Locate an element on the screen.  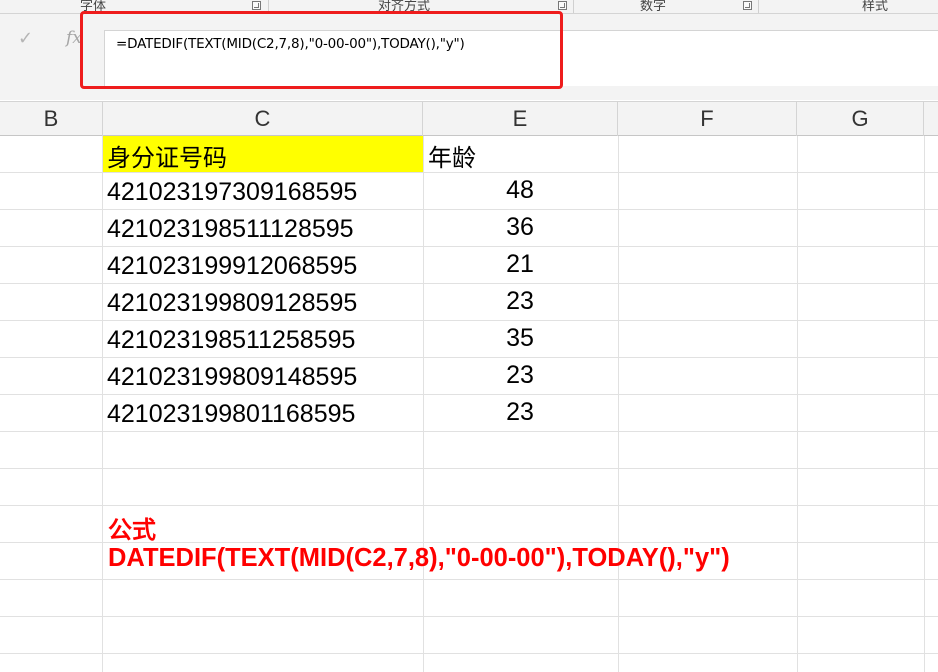
check-icon: ✓ is located at coordinates (25, 38).